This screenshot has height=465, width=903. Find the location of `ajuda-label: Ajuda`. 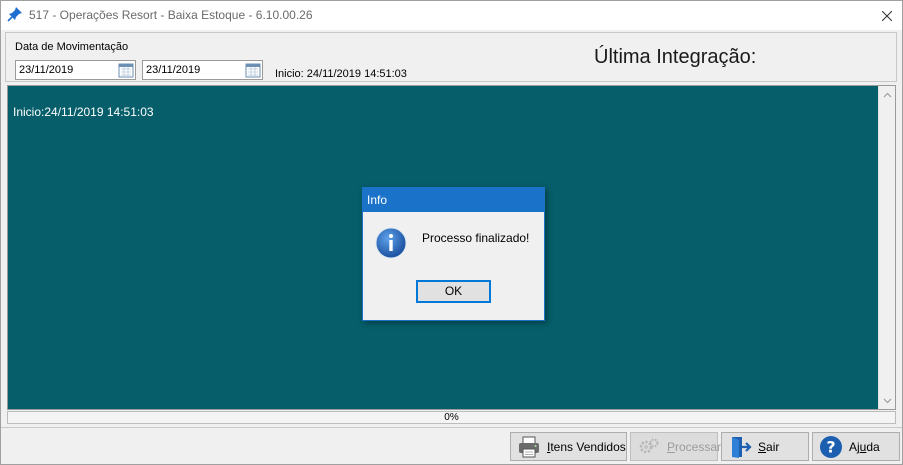

ajuda-label: Ajuda is located at coordinates (864, 446).